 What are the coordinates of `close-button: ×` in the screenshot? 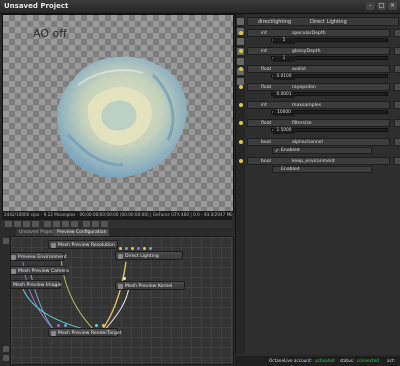 It's located at (392, 6).